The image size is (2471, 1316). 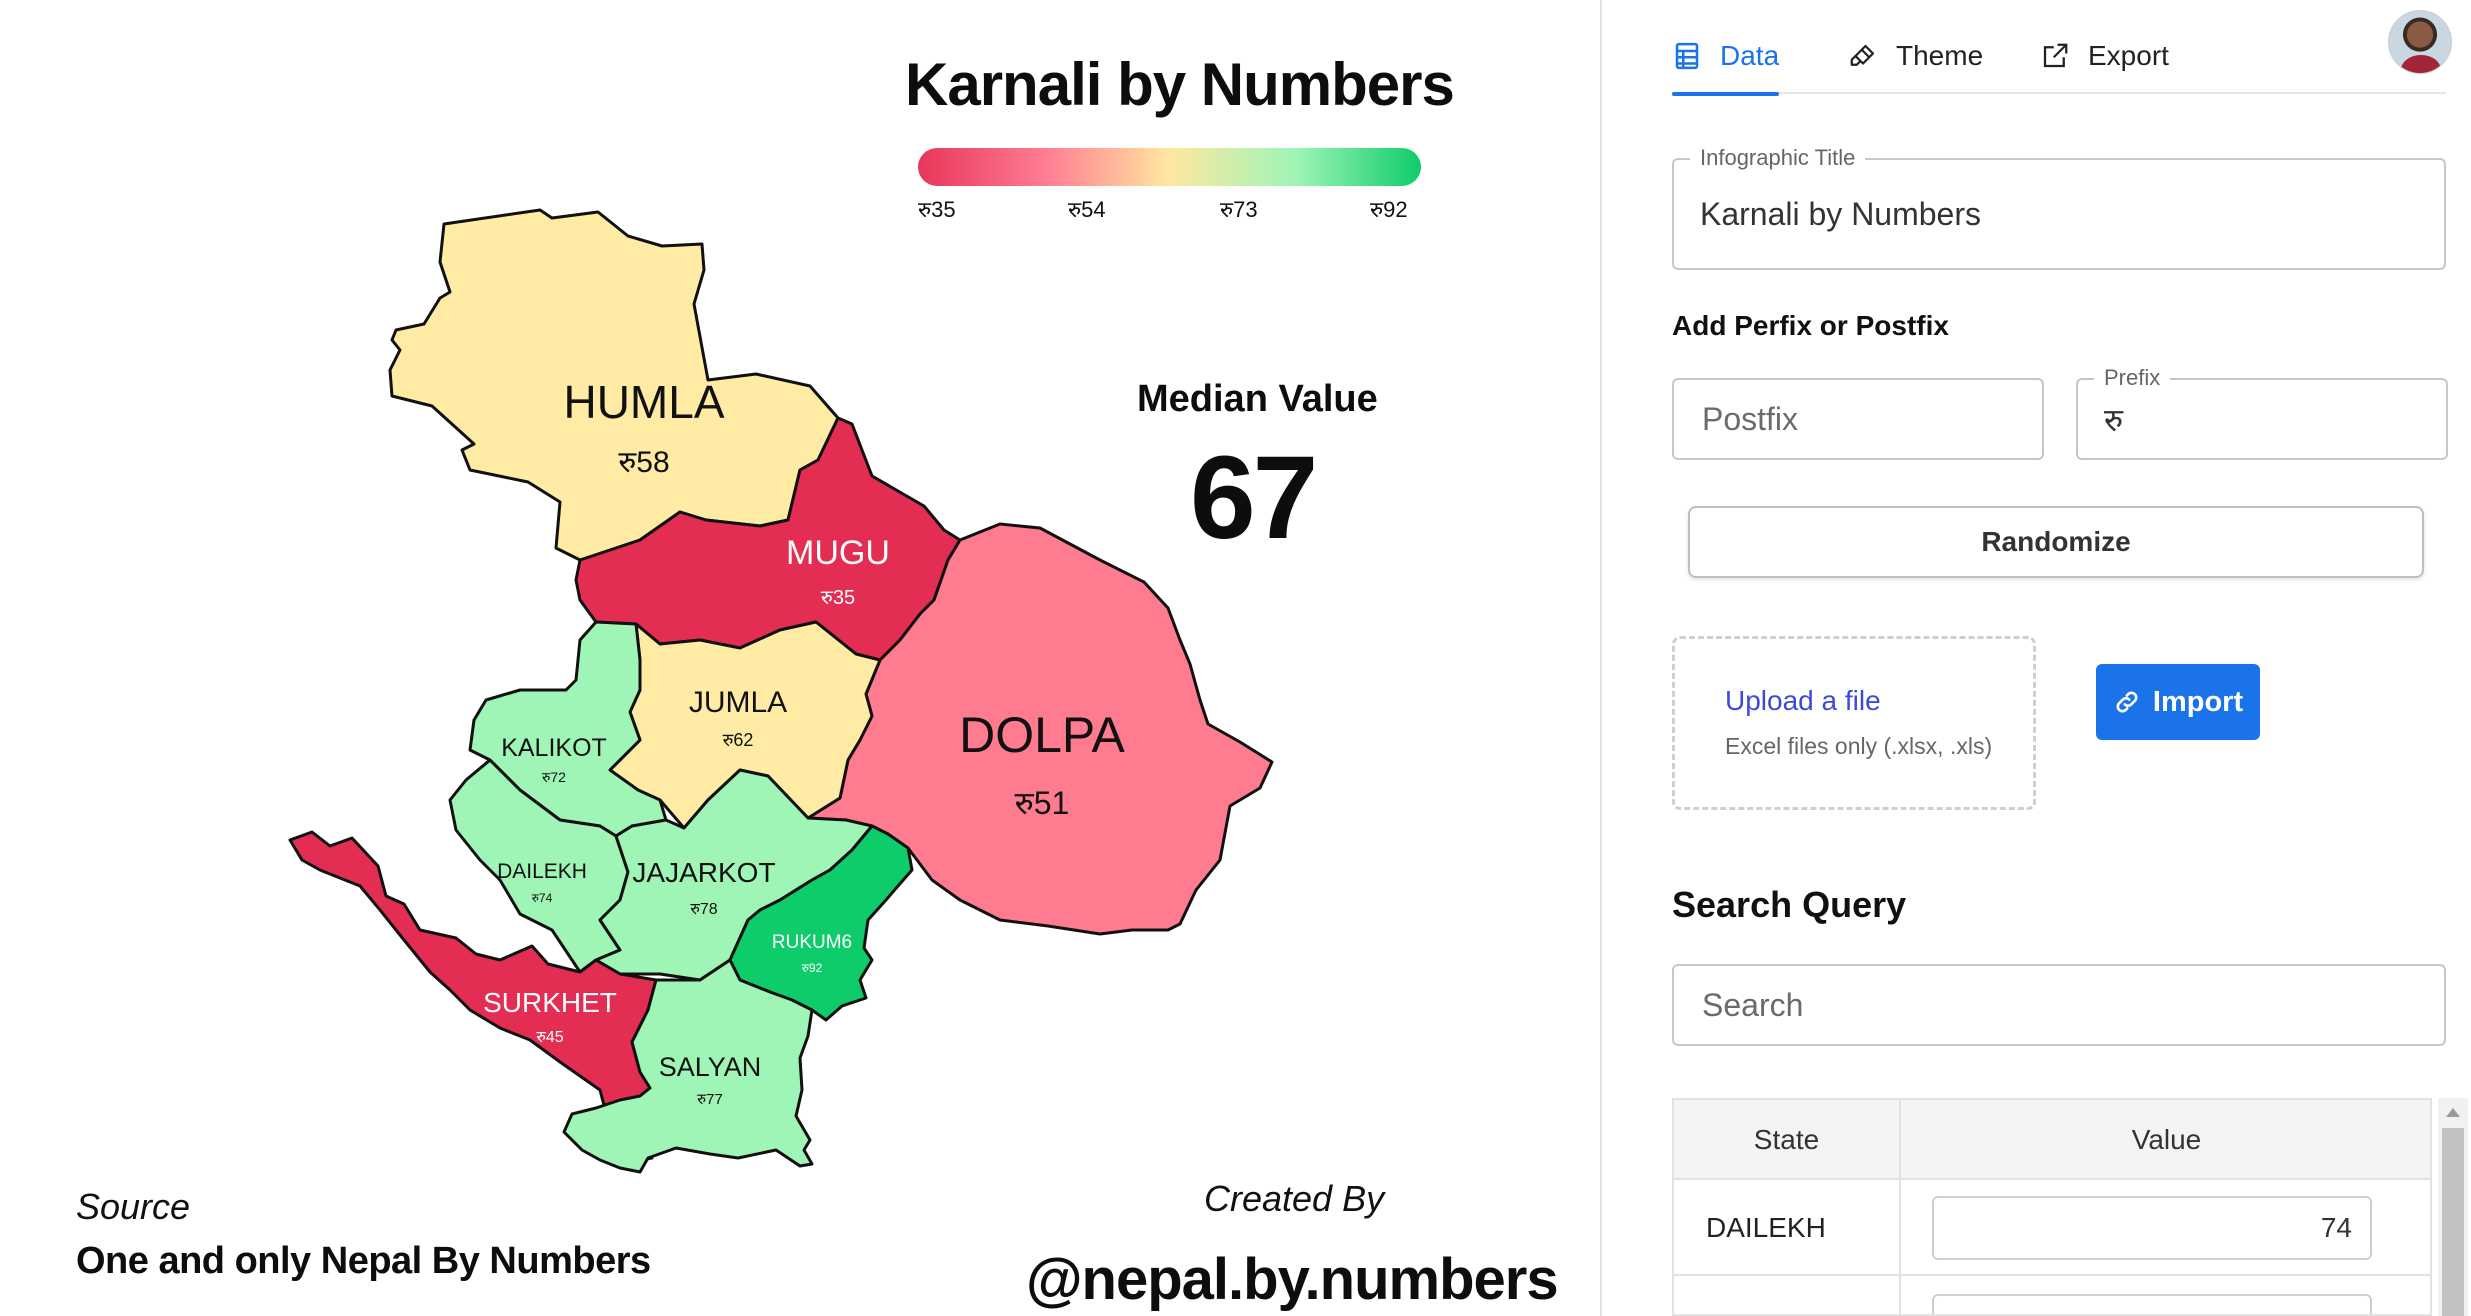 What do you see at coordinates (1254, 498) in the screenshot?
I see `median-value: 67` at bounding box center [1254, 498].